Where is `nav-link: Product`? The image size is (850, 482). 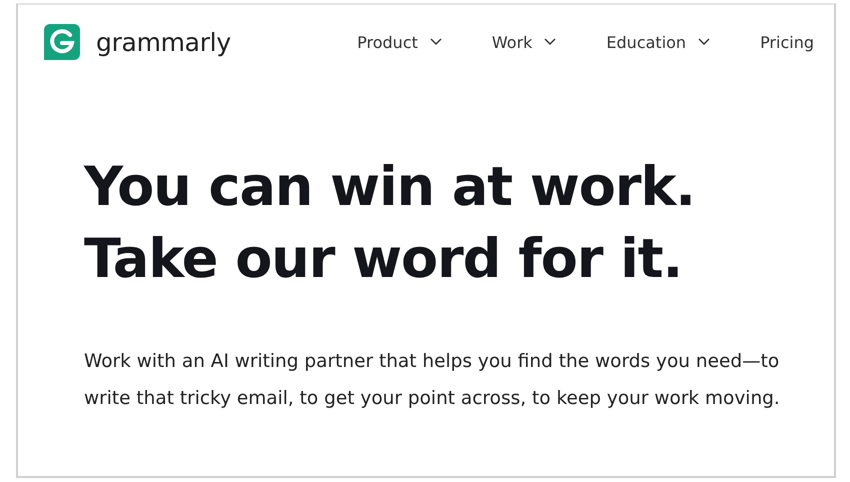
nav-link: Product is located at coordinates (399, 42).